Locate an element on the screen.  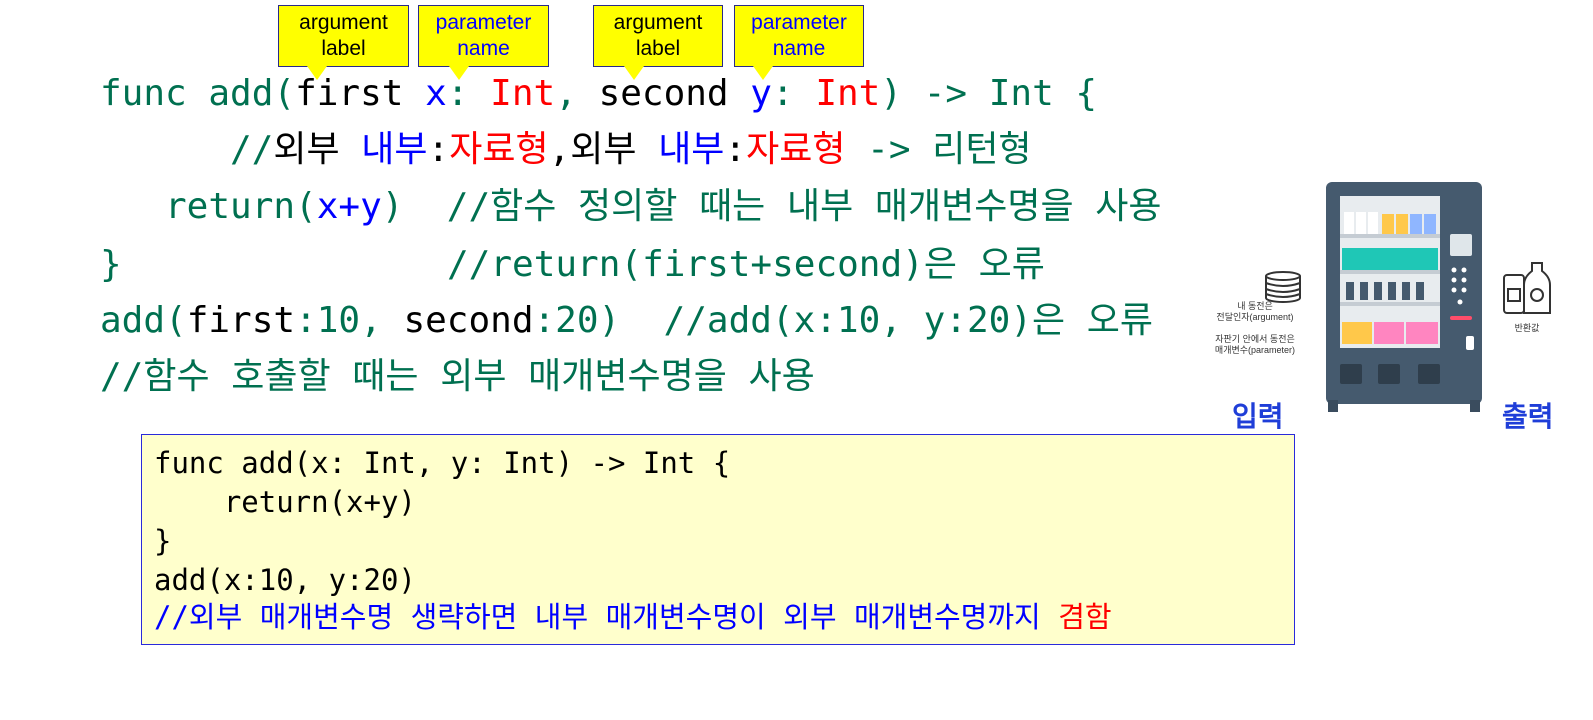
code-token: // is located at coordinates (252, 149).